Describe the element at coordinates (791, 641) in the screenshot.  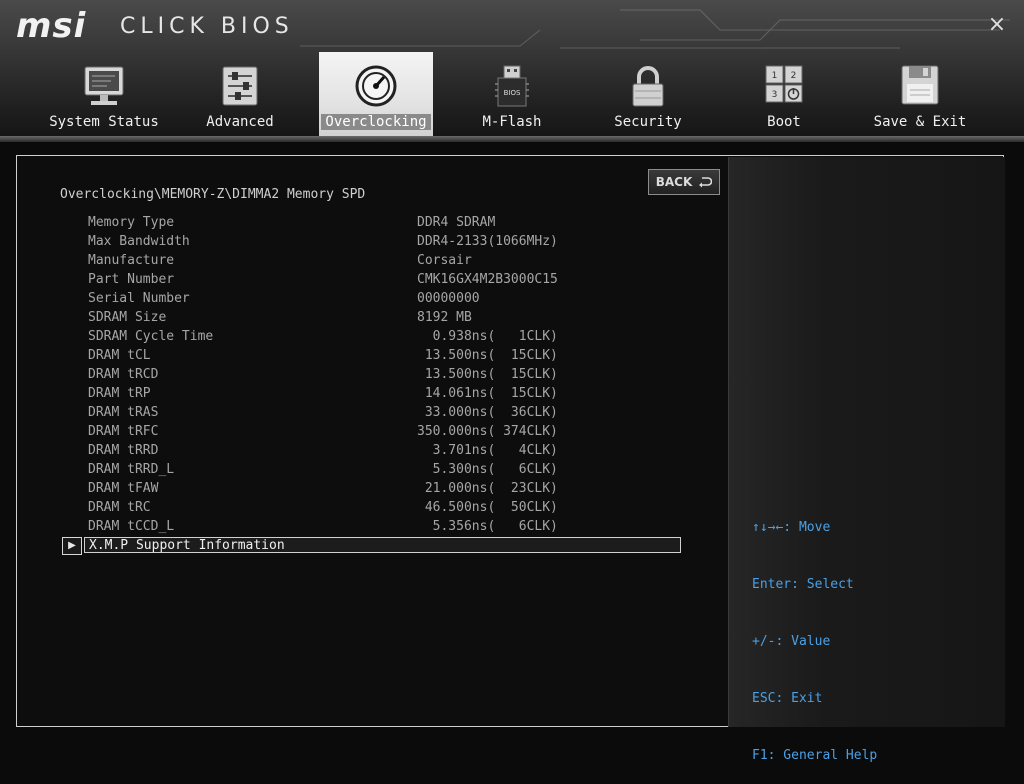
I see `help-line-value: +/-: Value` at that location.